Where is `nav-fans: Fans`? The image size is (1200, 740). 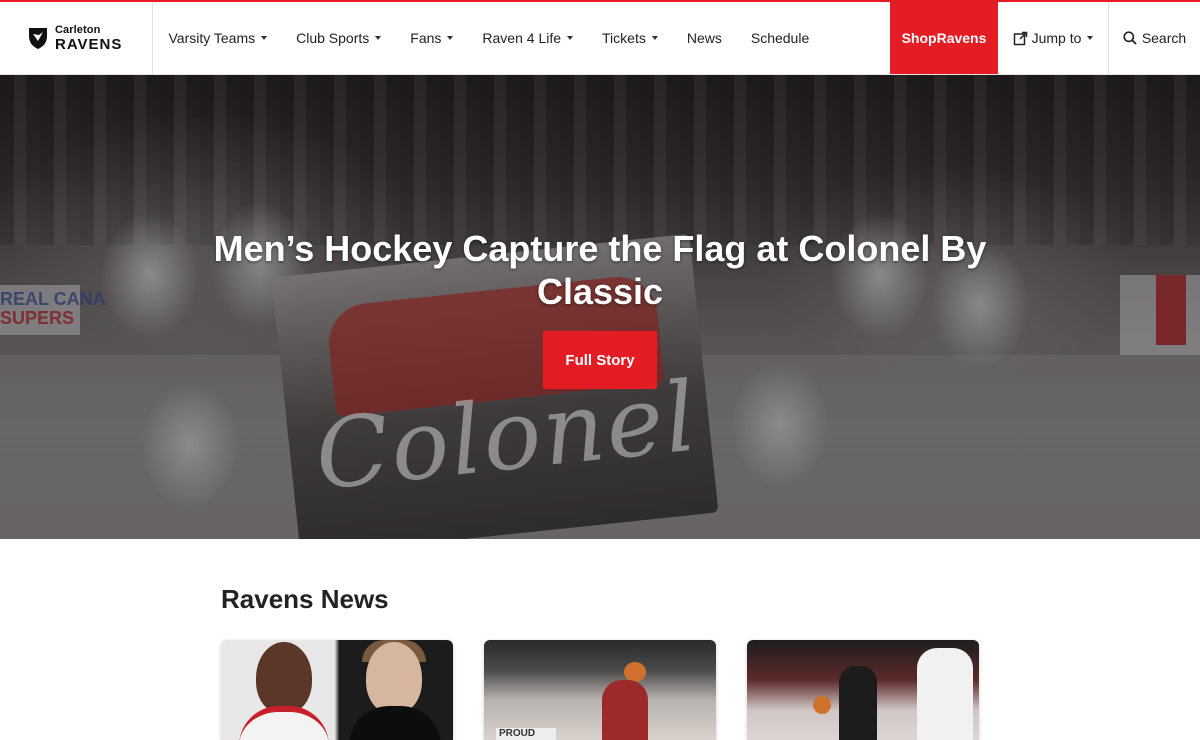
nav-fans: Fans is located at coordinates (432, 38).